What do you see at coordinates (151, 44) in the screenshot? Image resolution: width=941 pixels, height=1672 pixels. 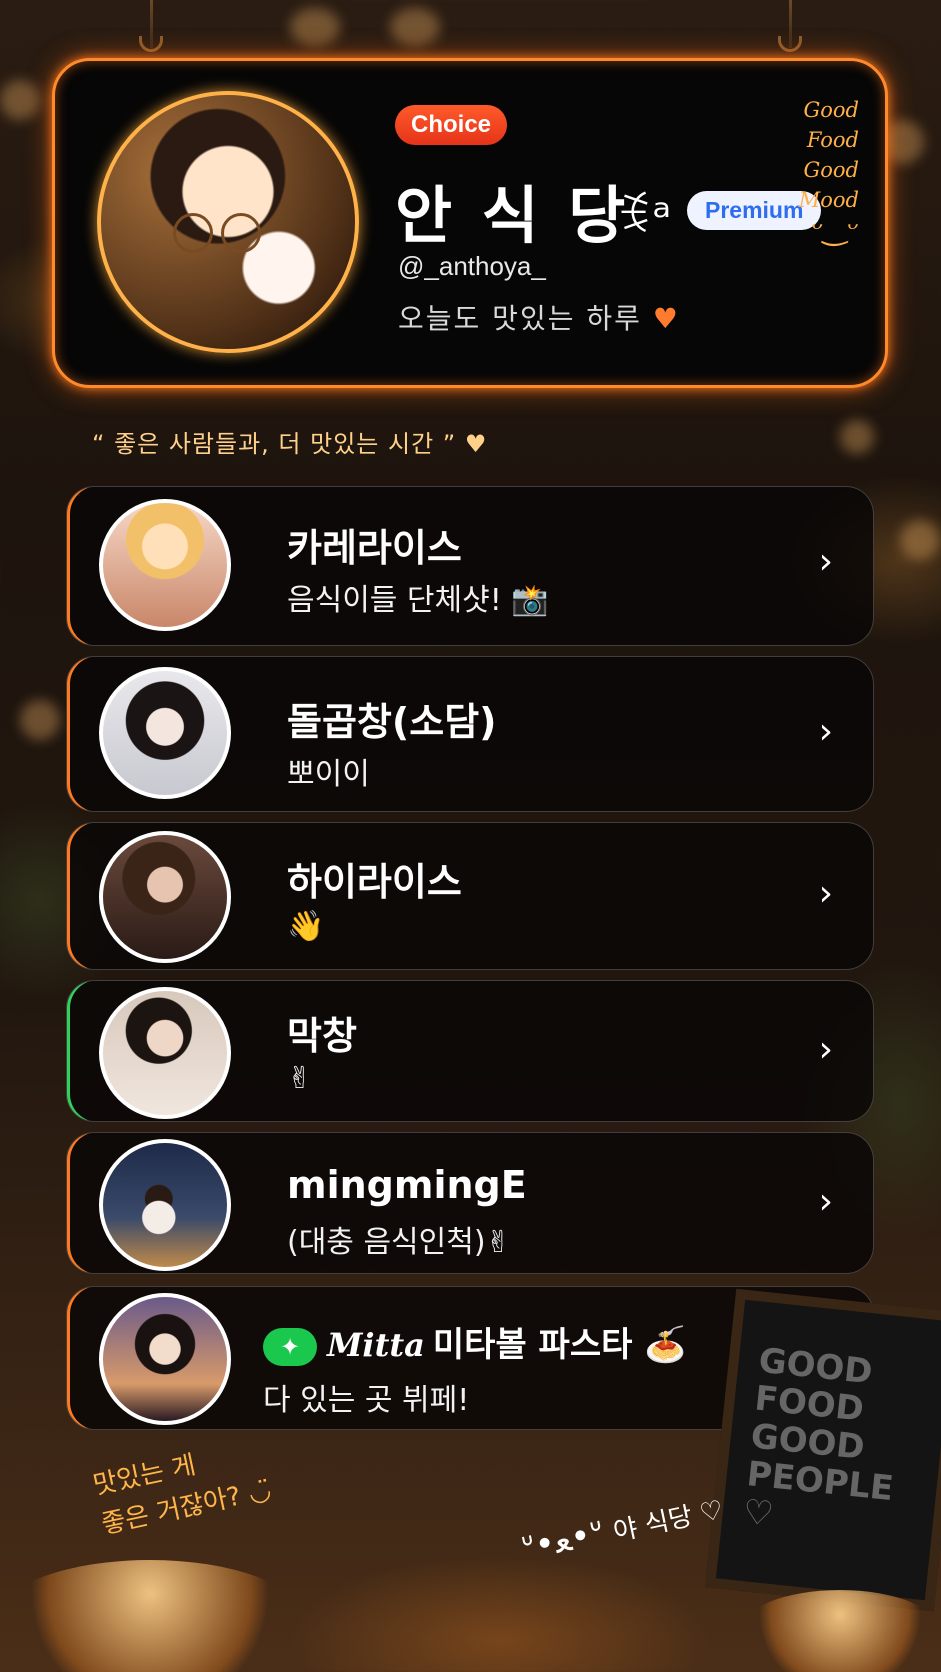 I see `hanging-hook-left` at bounding box center [151, 44].